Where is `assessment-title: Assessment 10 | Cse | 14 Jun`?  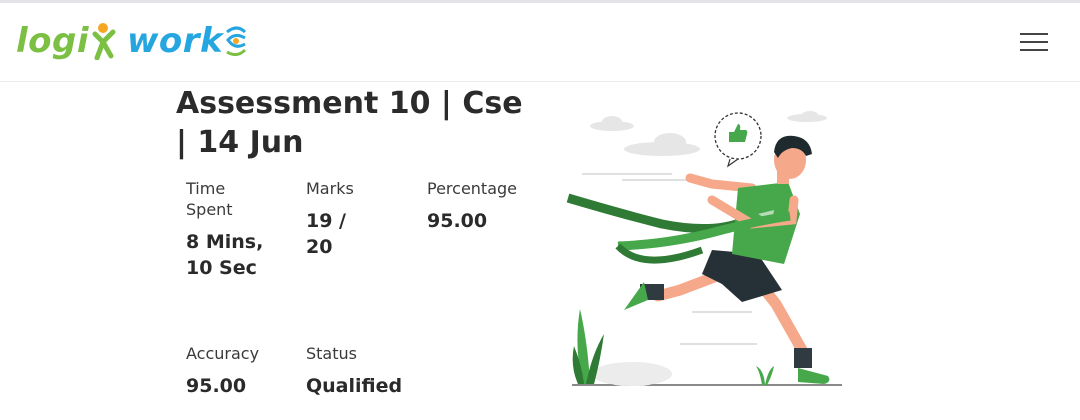 assessment-title: Assessment 10 | Cse | 14 Jun is located at coordinates (349, 123).